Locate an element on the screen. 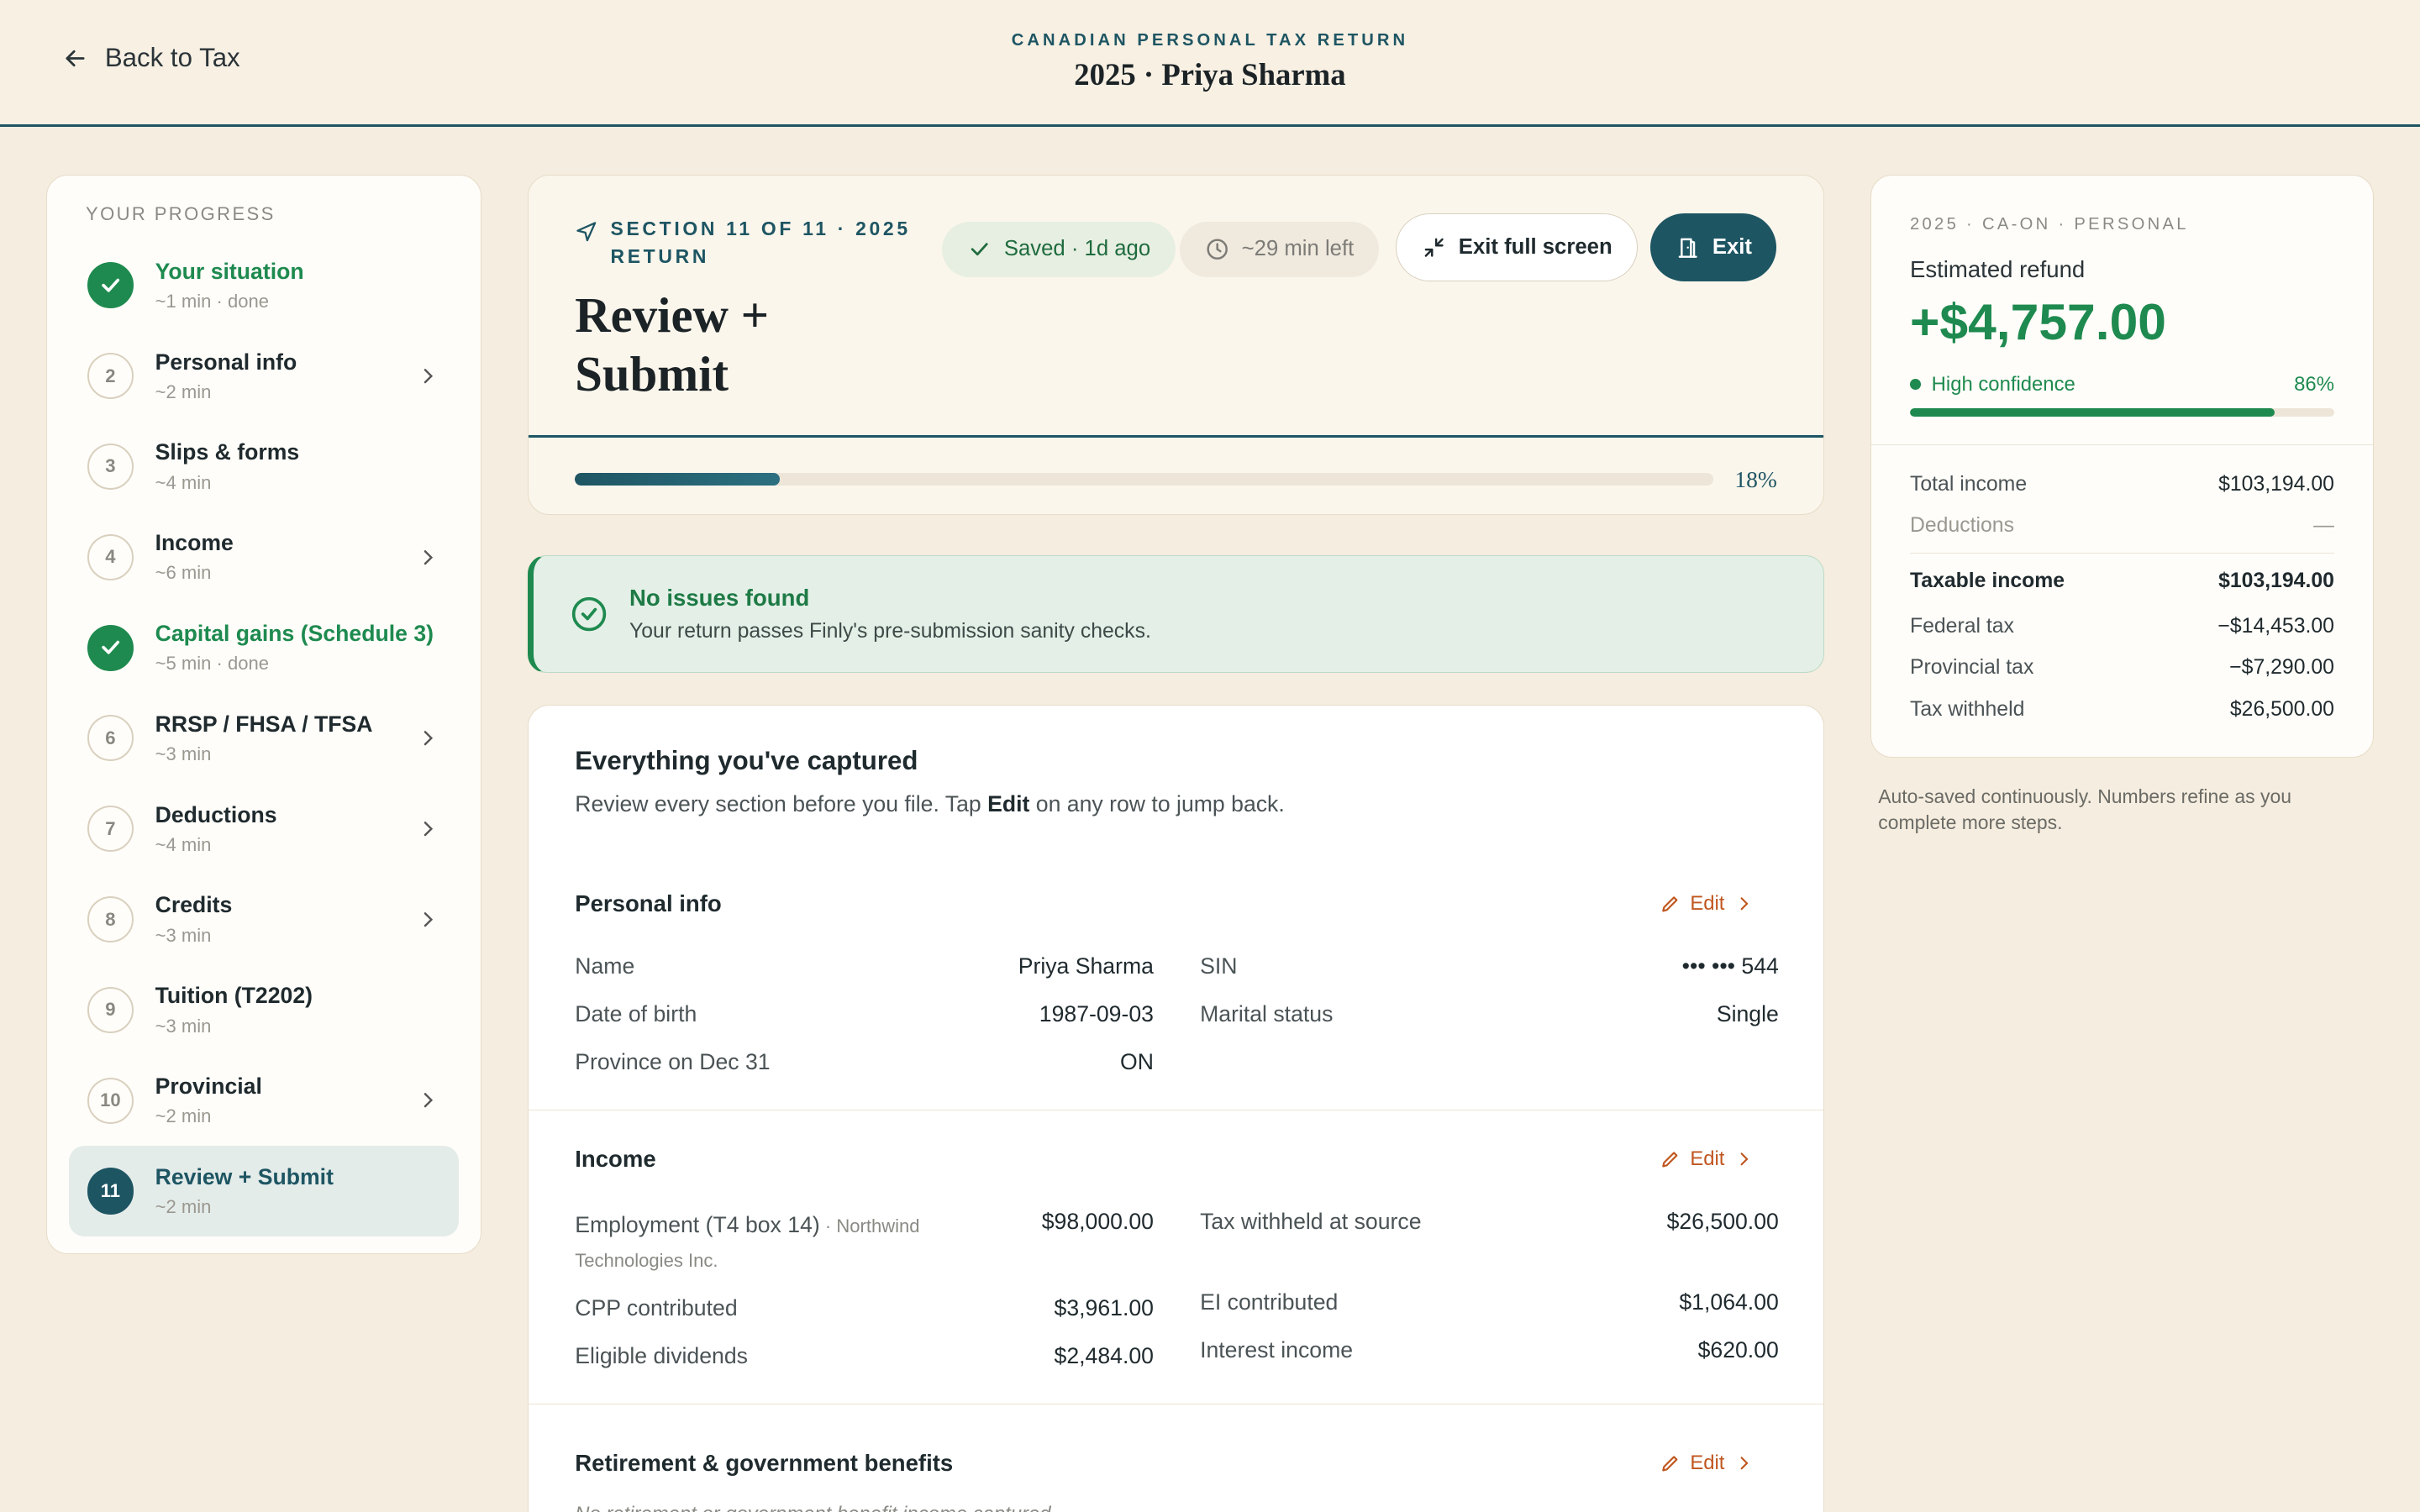 The height and width of the screenshot is (1512, 2420). step-duration: ~4 min is located at coordinates (183, 844).